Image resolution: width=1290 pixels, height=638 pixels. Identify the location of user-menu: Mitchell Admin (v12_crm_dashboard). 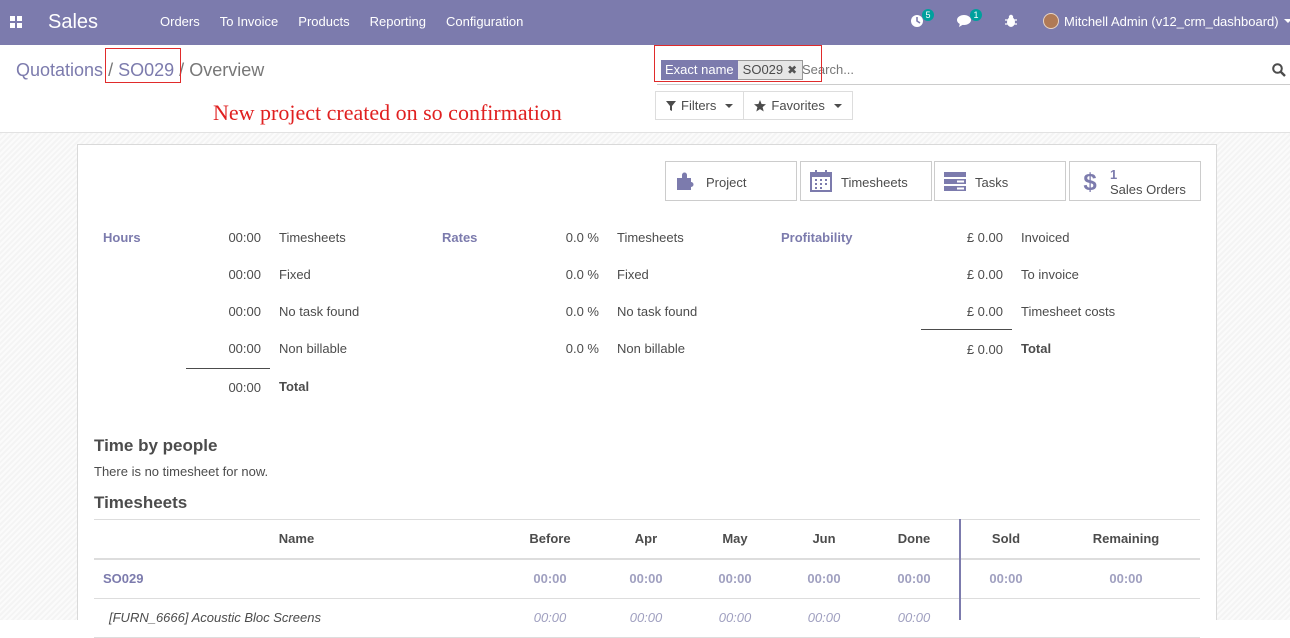
(1166, 21).